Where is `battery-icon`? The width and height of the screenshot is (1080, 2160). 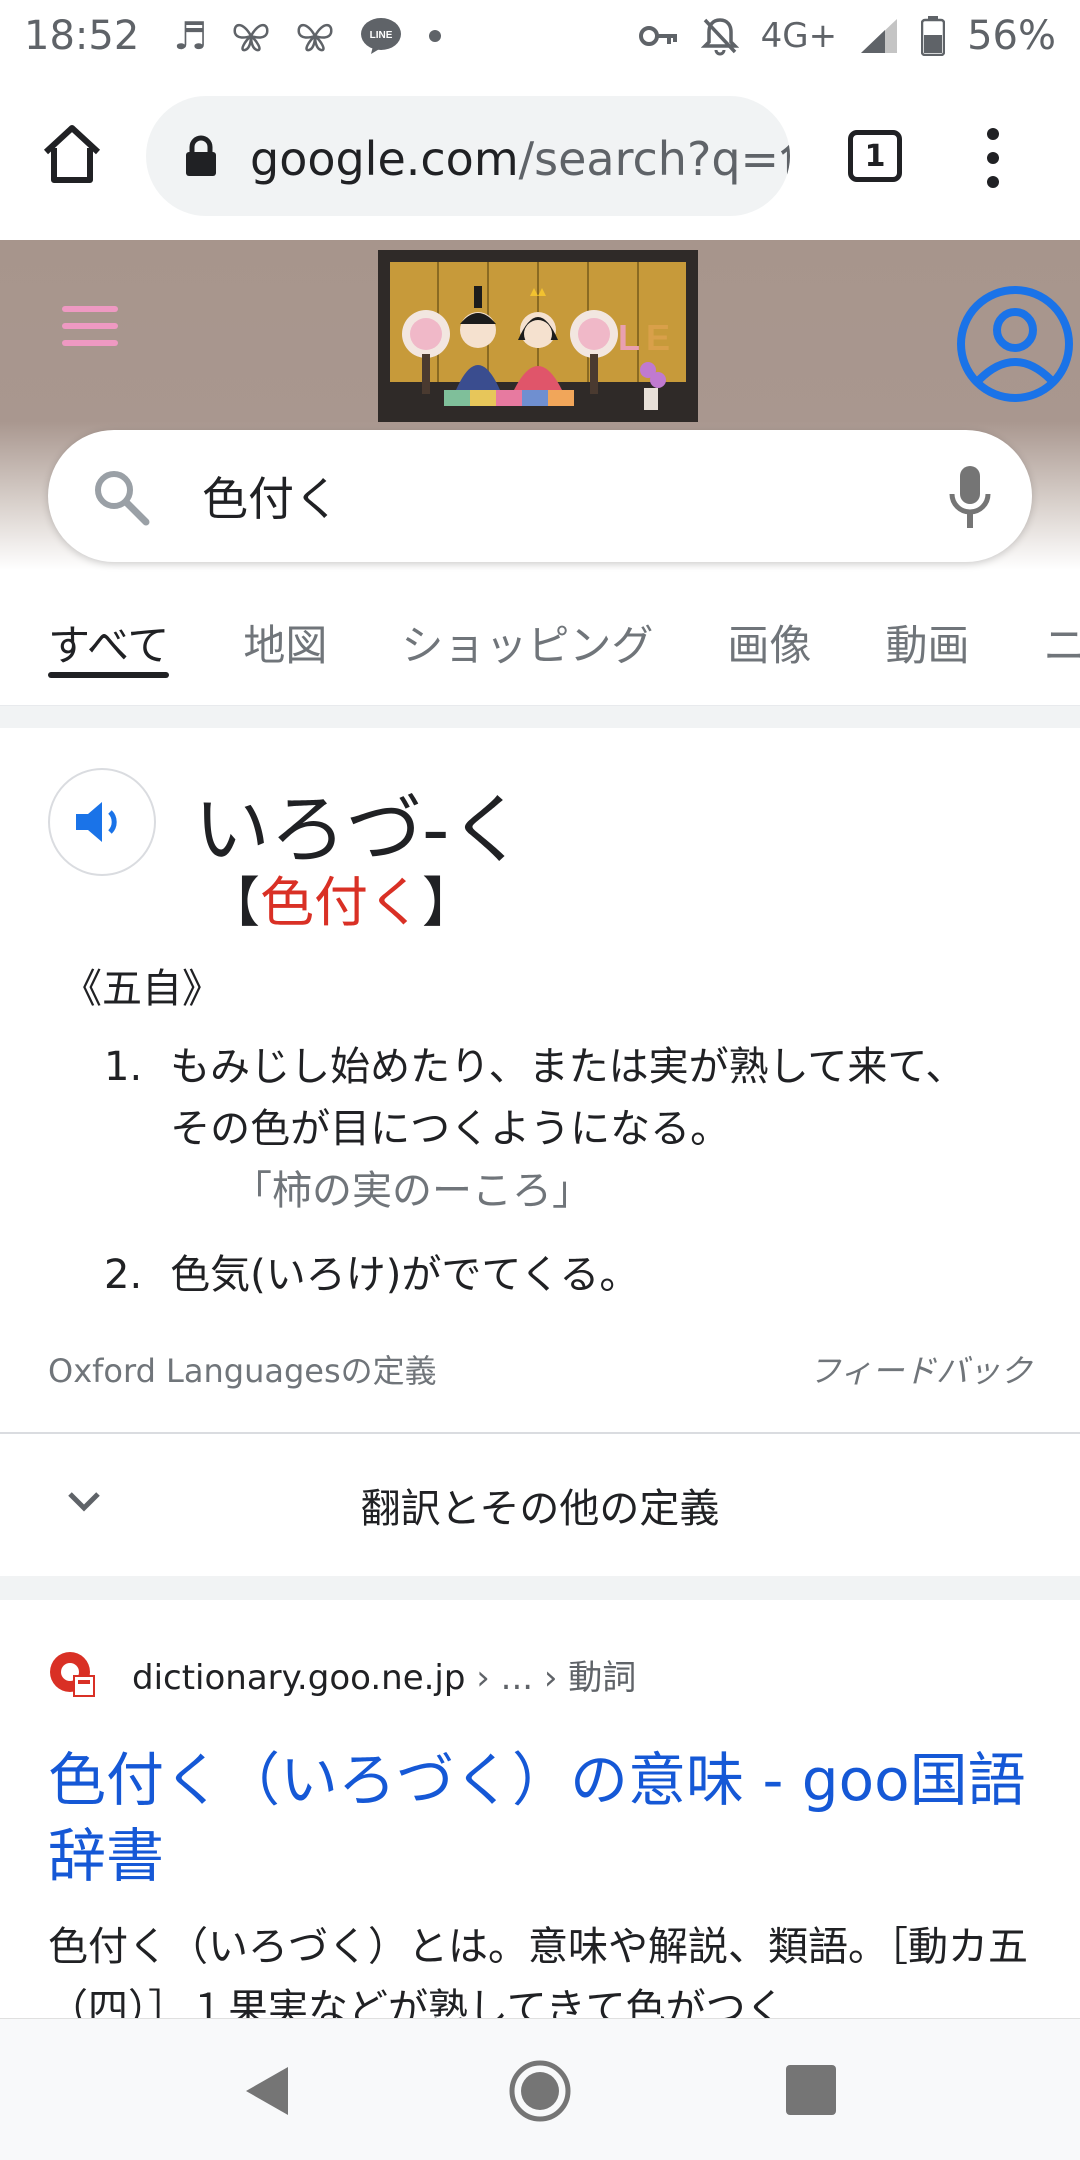 battery-icon is located at coordinates (933, 36).